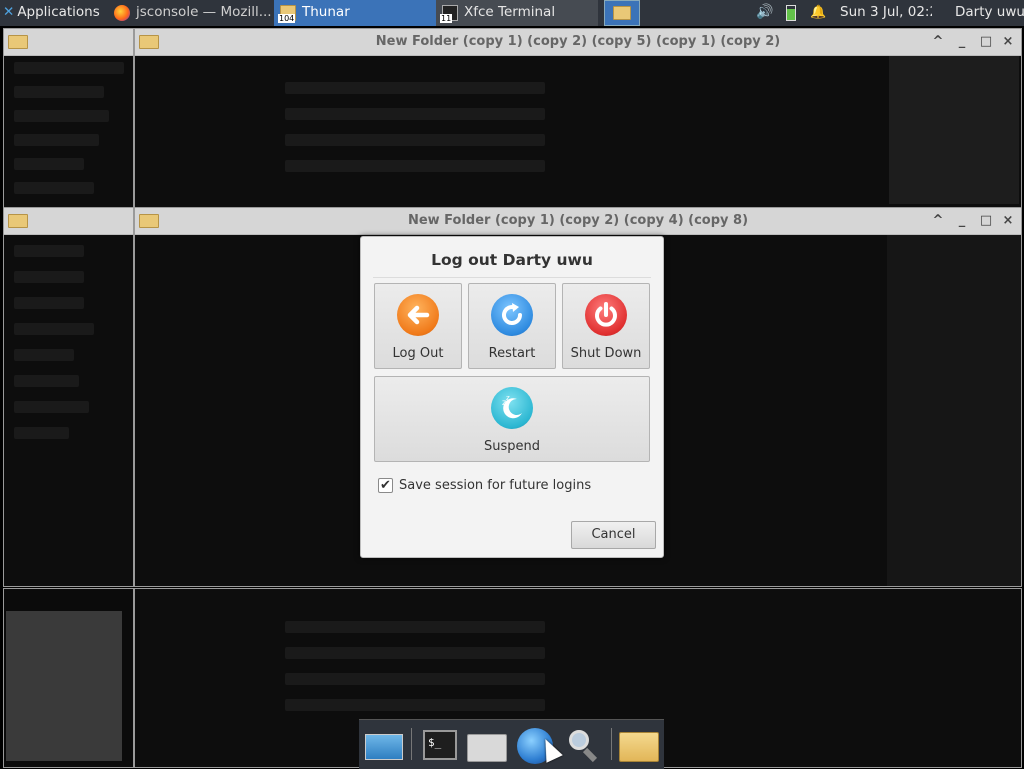 This screenshot has height=769, width=1024. Describe the element at coordinates (385, 485) in the screenshot. I see `save-session-checkbox: ✔` at that location.